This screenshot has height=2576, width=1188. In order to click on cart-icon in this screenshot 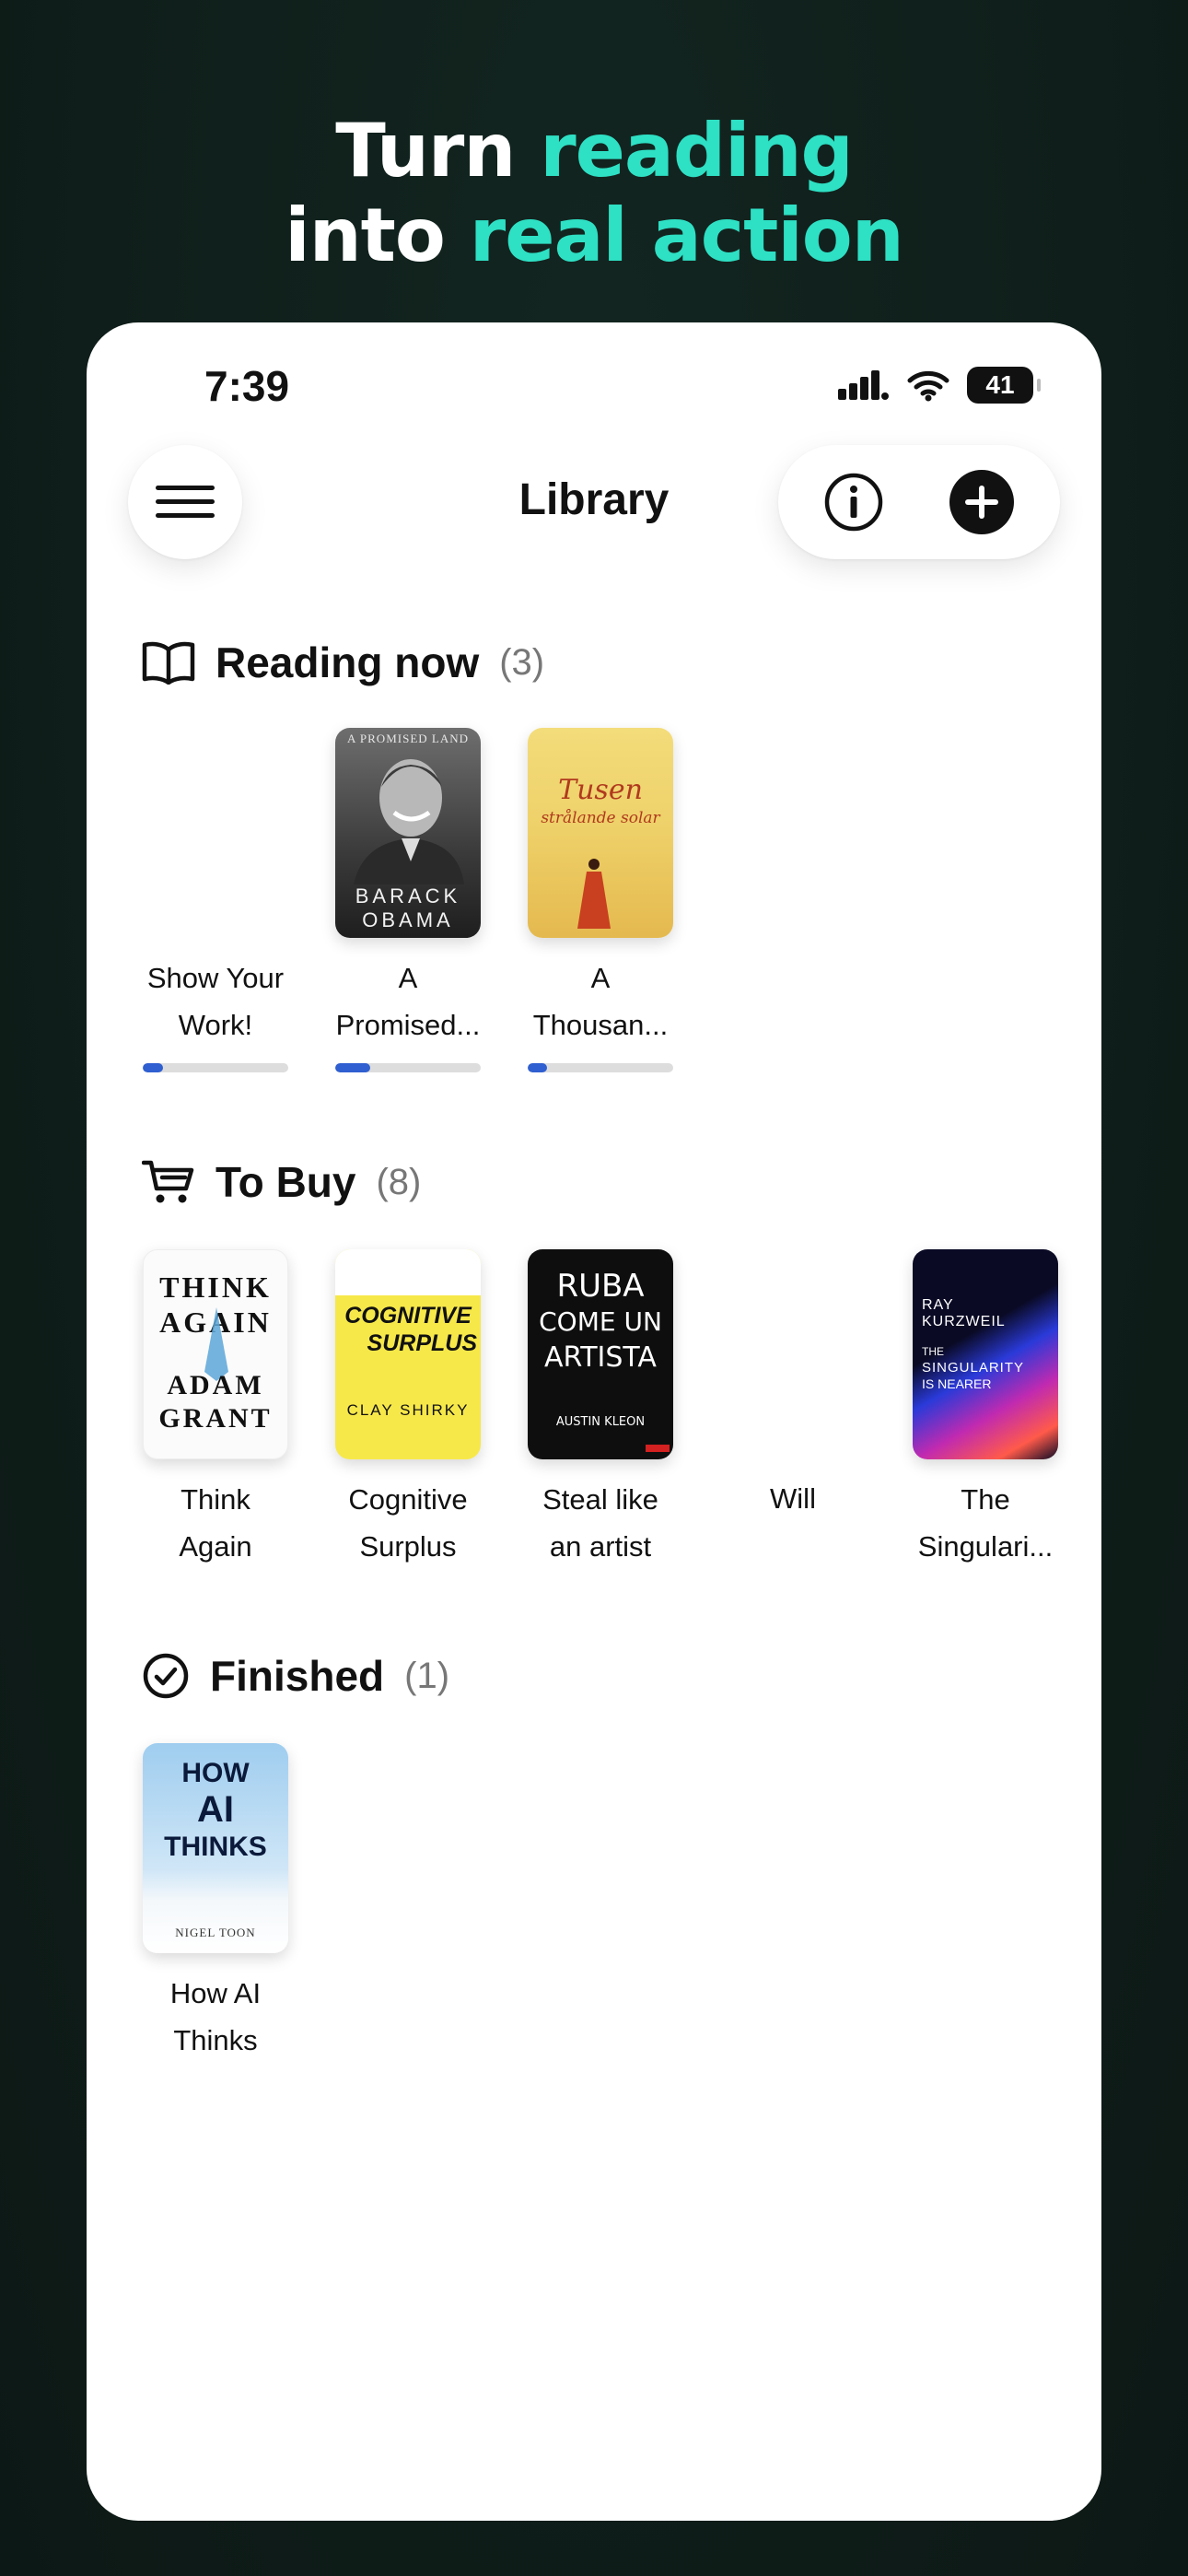, I will do `click(168, 1181)`.